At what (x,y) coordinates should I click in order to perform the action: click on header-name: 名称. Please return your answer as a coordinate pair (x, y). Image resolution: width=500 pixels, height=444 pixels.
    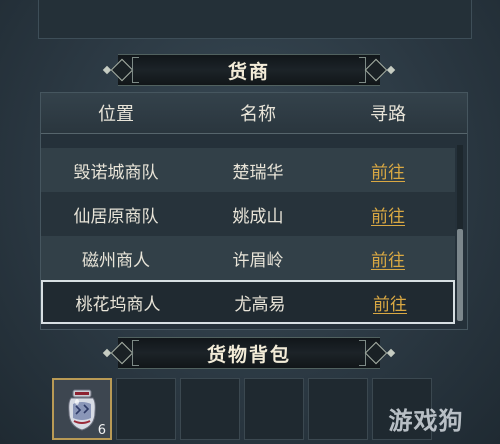
    Looking at the image, I should click on (258, 114).